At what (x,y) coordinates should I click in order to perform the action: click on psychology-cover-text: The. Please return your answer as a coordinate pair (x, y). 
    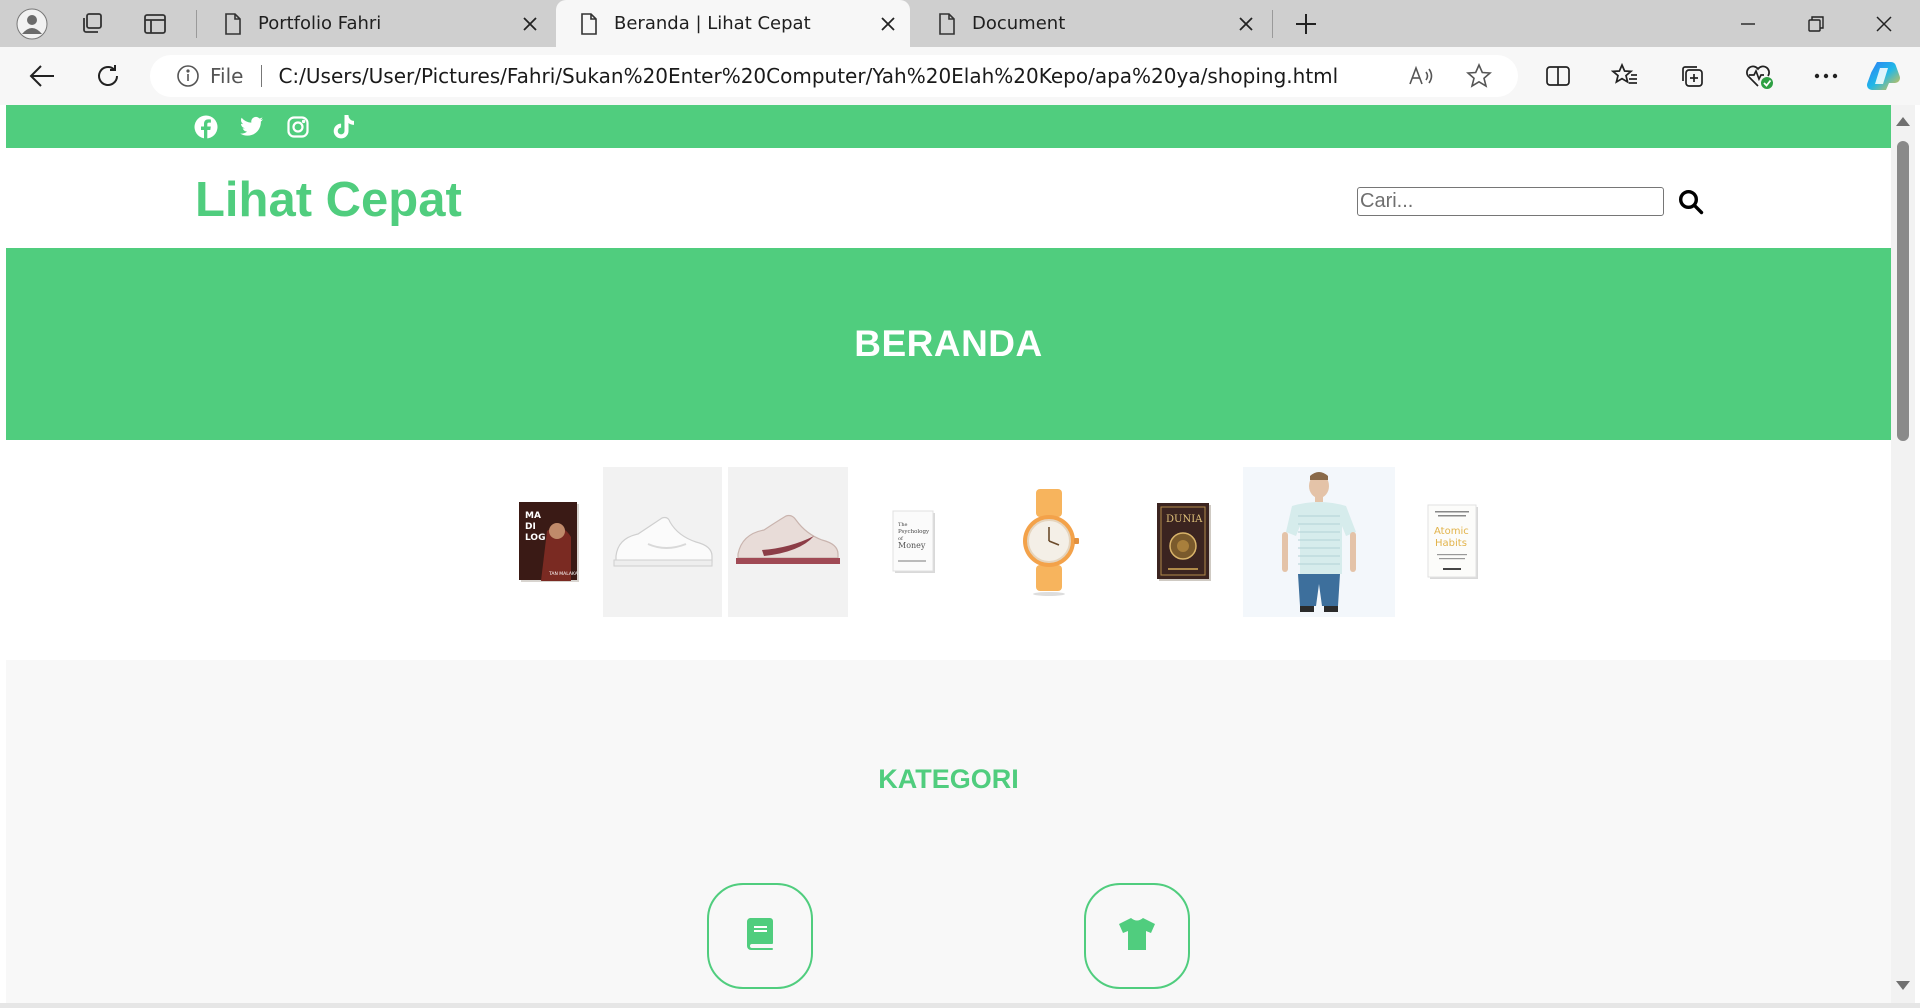
    Looking at the image, I should click on (903, 525).